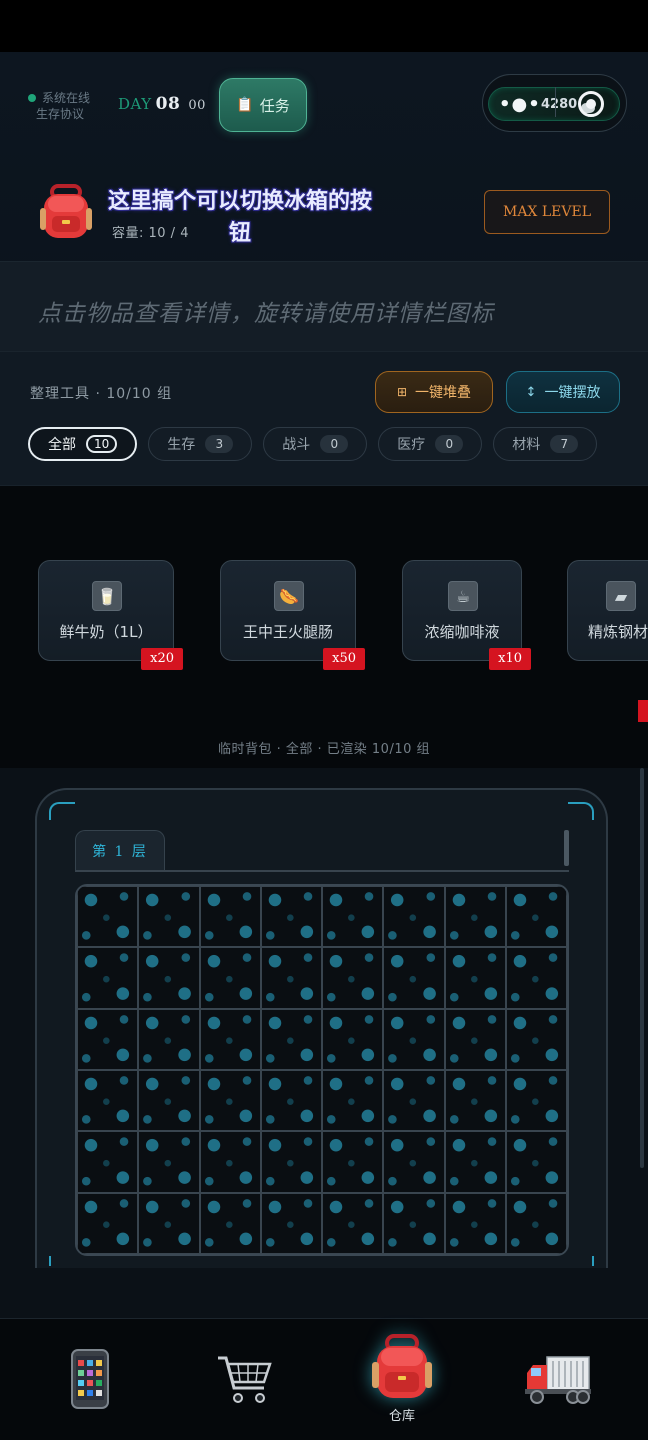 Image resolution: width=648 pixels, height=1440 pixels. Describe the element at coordinates (324, 307) in the screenshot. I see `hint-banner: 点击物品查看详情，旋转请使用详情栏图标` at that location.